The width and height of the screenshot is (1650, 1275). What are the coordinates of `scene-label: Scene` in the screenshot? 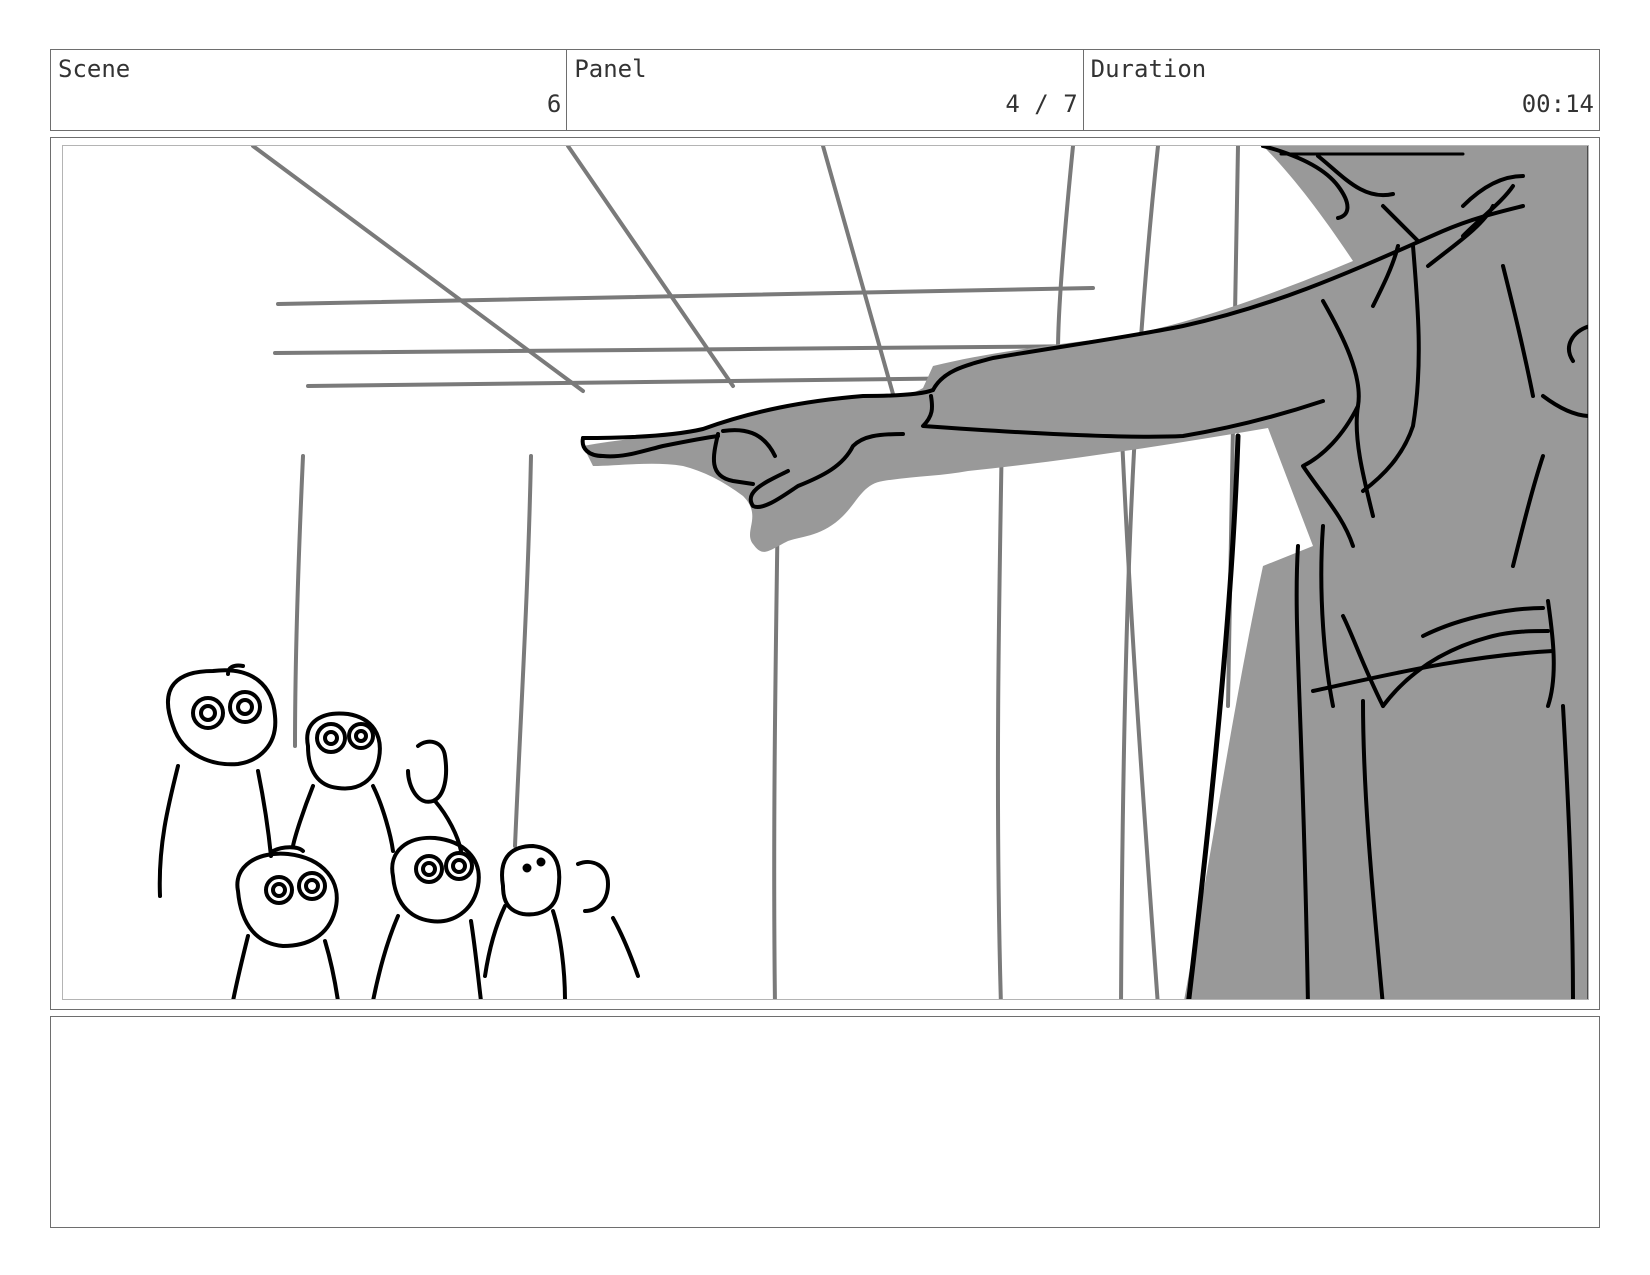 It's located at (94, 69).